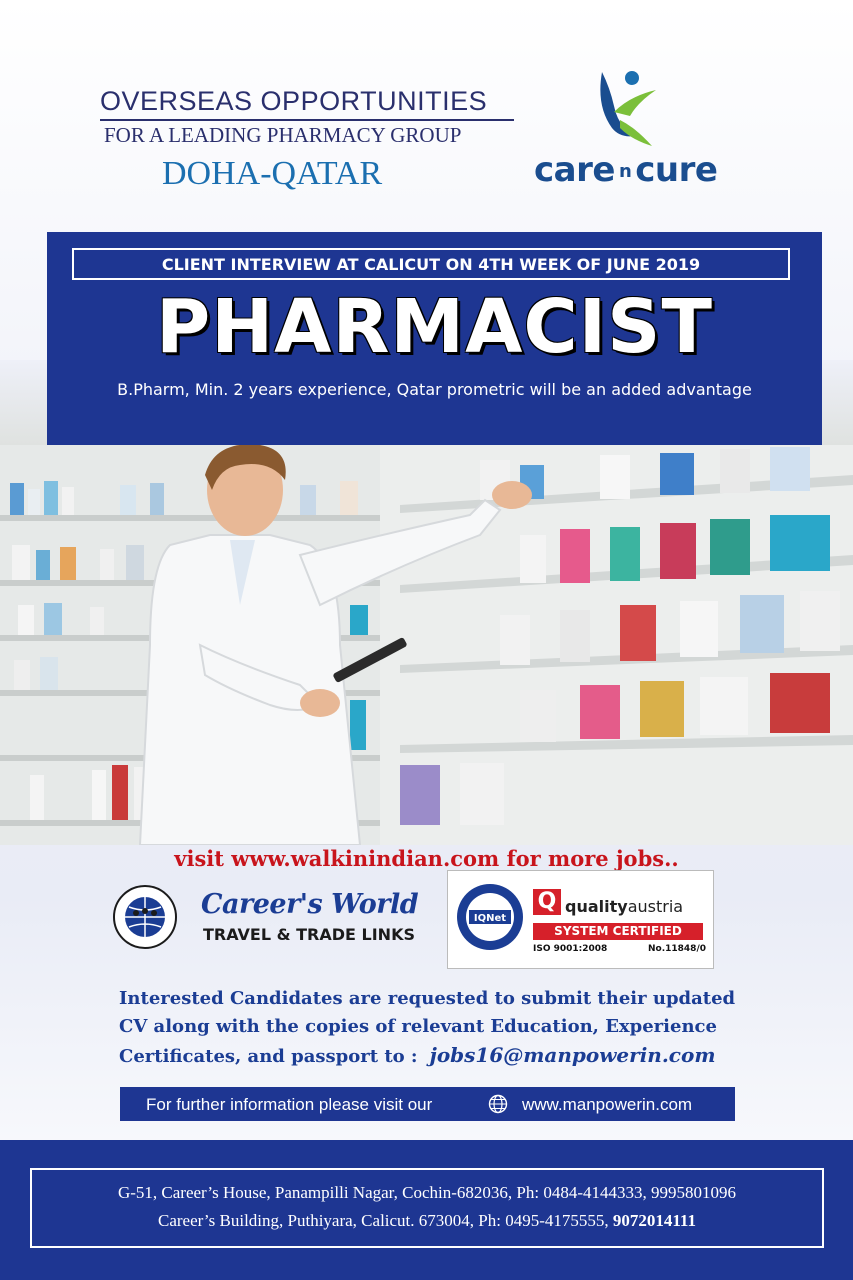 The width and height of the screenshot is (853, 1280). Describe the element at coordinates (427, 1208) in the screenshot. I see `footer-address-box` at that location.